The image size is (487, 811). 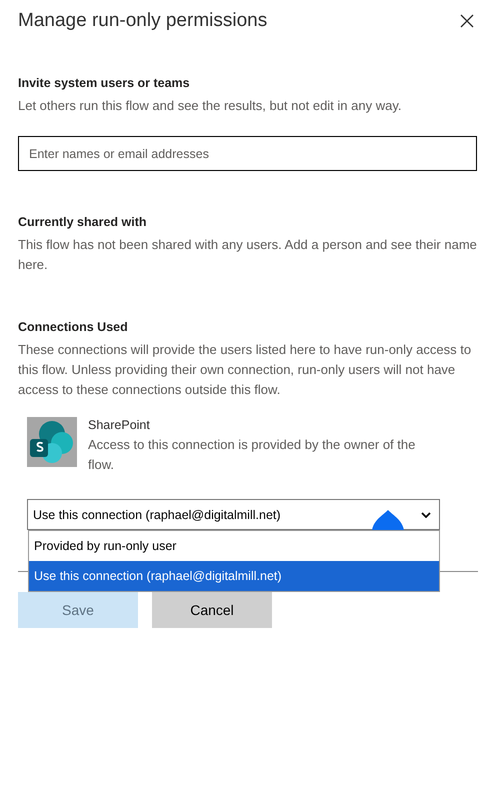 I want to click on sharepoint-logo-icon, so click(x=52, y=442).